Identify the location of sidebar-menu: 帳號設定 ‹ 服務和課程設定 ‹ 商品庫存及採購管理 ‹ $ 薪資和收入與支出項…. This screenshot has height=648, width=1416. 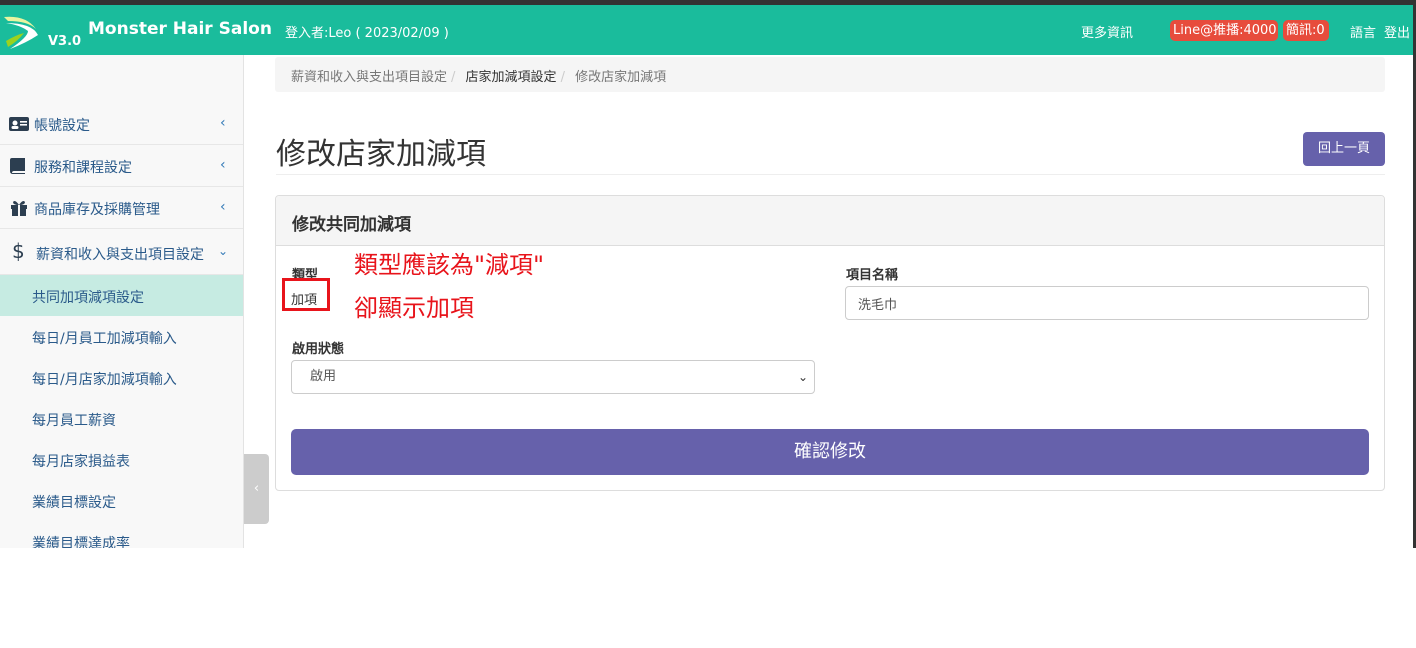
(121, 325).